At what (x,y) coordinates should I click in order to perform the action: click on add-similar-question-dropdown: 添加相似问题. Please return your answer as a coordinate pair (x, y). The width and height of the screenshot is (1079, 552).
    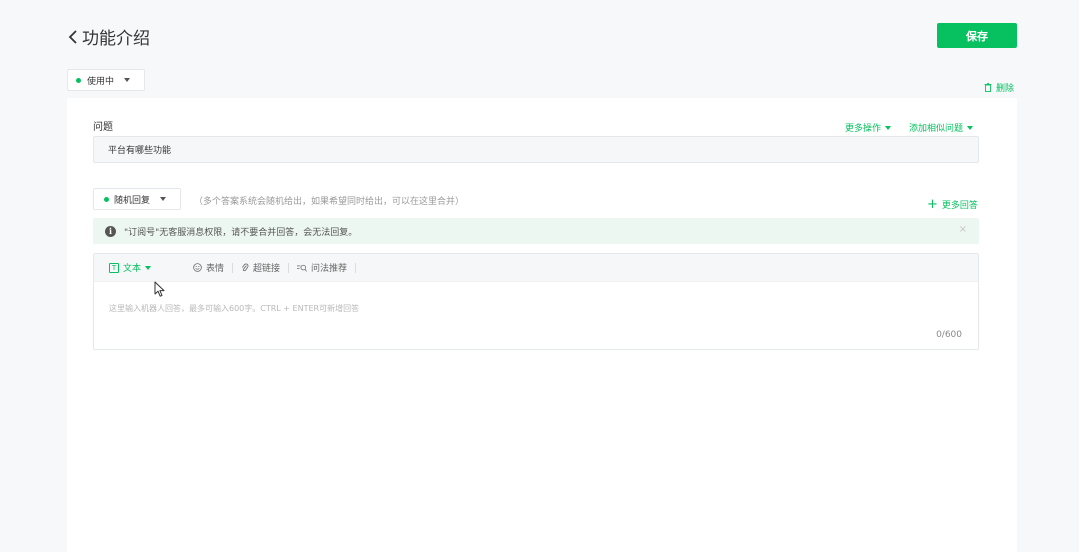
    Looking at the image, I should click on (941, 127).